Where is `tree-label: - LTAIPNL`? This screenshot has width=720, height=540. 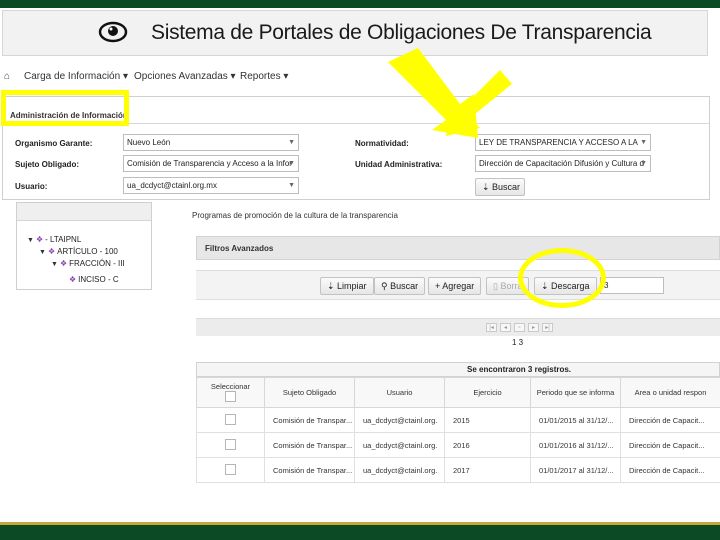 tree-label: - LTAIPNL is located at coordinates (63, 239).